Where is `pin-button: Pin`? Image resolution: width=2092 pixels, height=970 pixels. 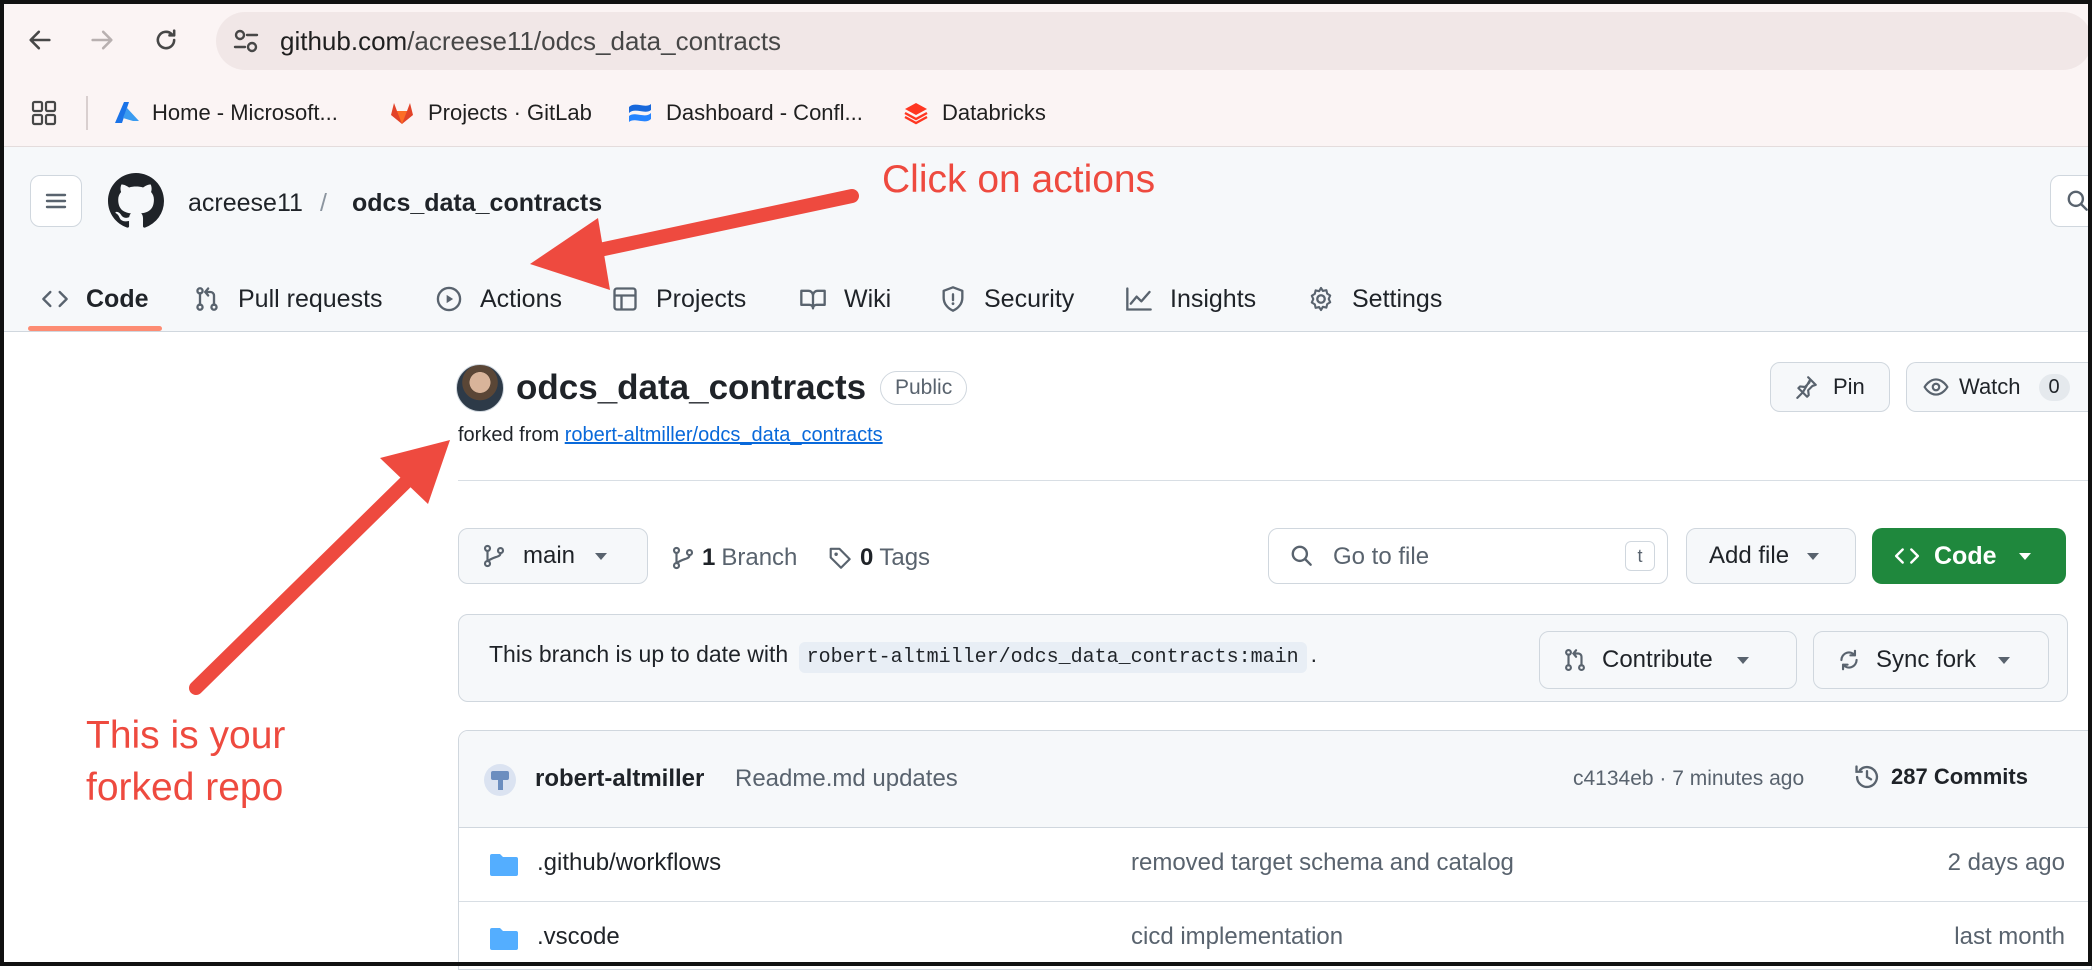
pin-button: Pin is located at coordinates (1830, 387).